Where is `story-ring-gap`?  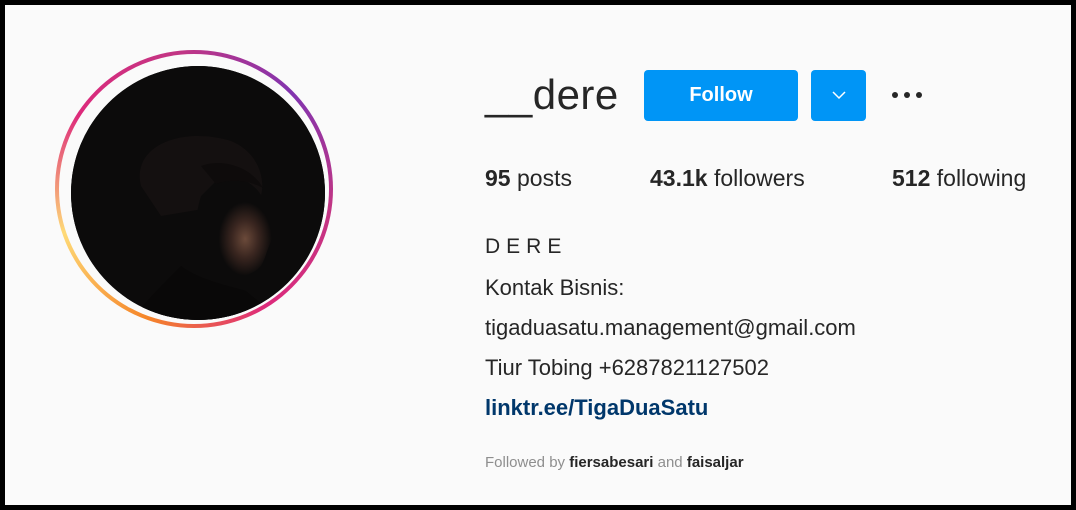 story-ring-gap is located at coordinates (194, 189).